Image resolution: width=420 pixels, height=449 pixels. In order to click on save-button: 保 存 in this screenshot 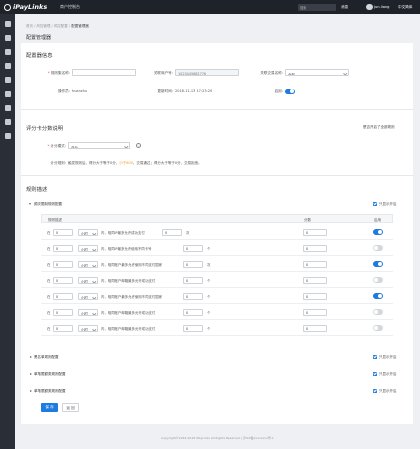, I will do `click(49, 407)`.